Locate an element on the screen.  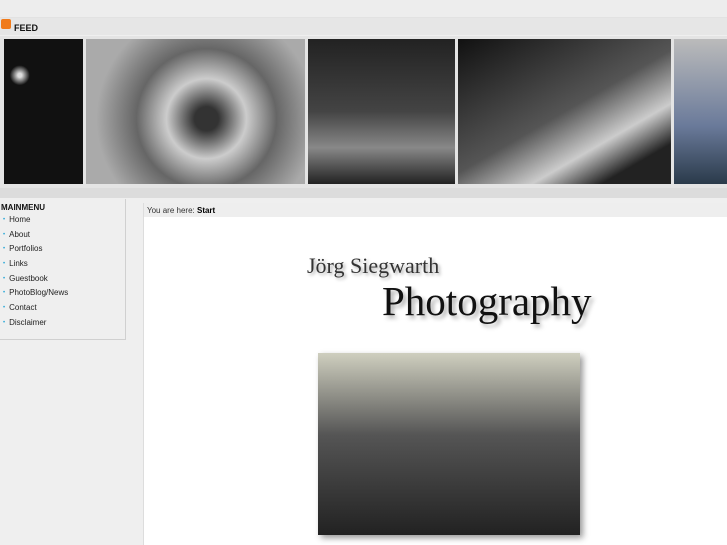
feed-link: FEED is located at coordinates (26, 28).